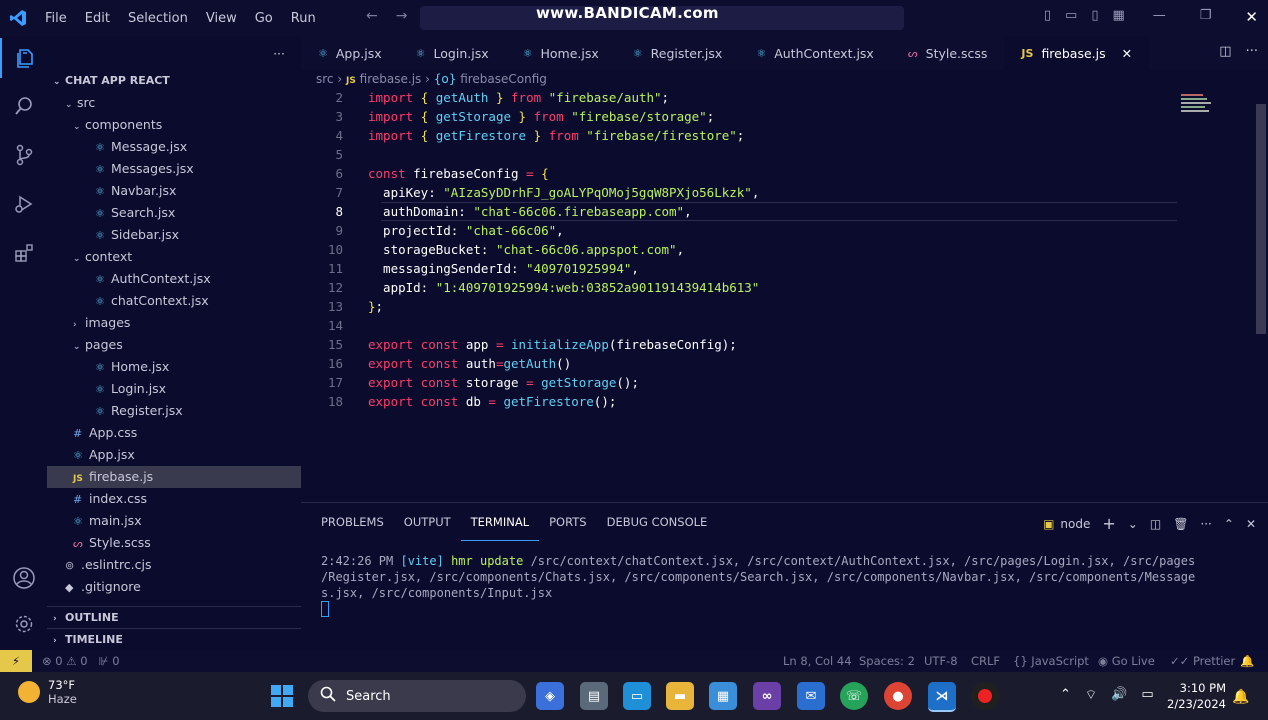 Image resolution: width=1268 pixels, height=720 pixels. I want to click on chrome-icon: ●, so click(898, 696).